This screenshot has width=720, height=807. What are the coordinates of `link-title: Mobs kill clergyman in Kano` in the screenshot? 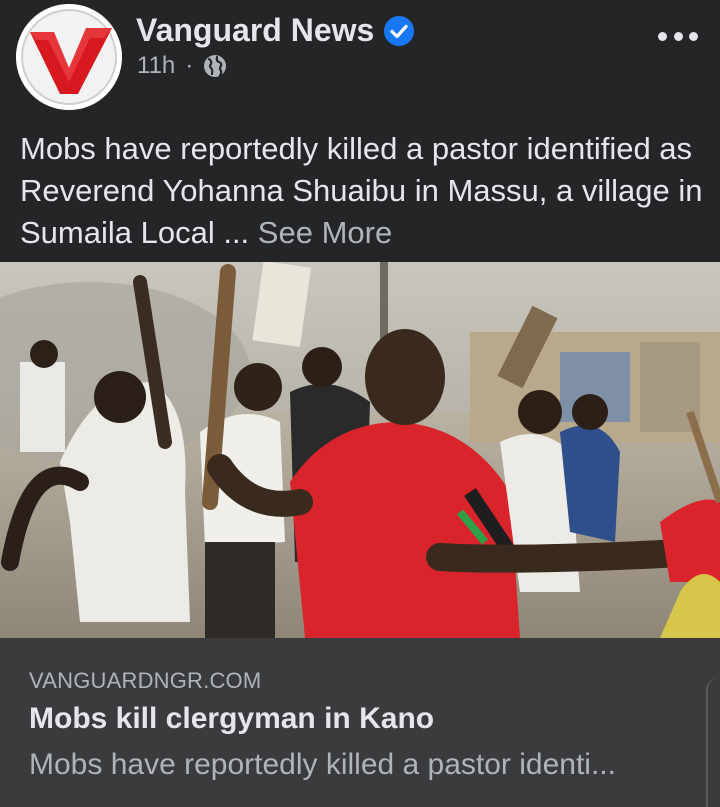 It's located at (231, 719).